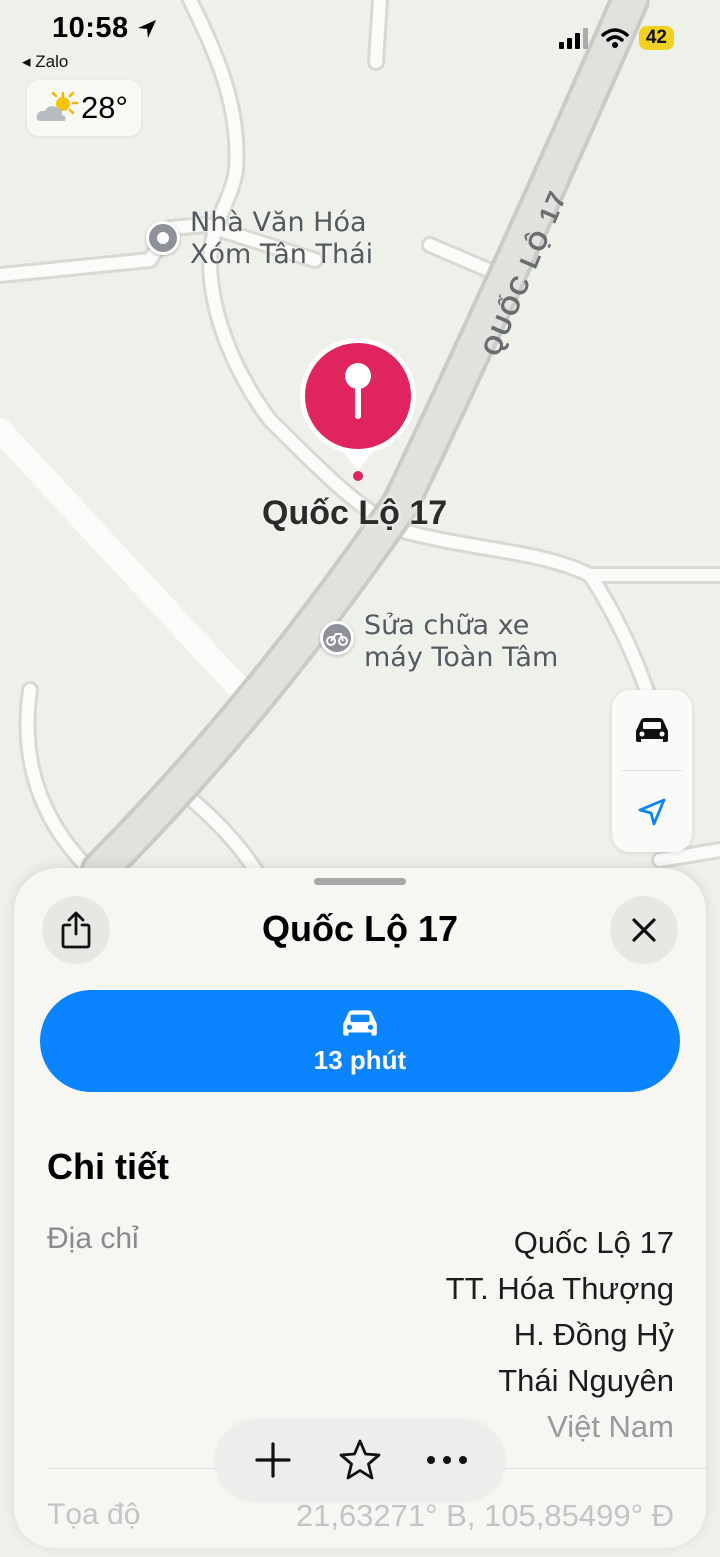 The width and height of the screenshot is (720, 1557). Describe the element at coordinates (360, 1041) in the screenshot. I see `directions-button: 13 phút` at that location.